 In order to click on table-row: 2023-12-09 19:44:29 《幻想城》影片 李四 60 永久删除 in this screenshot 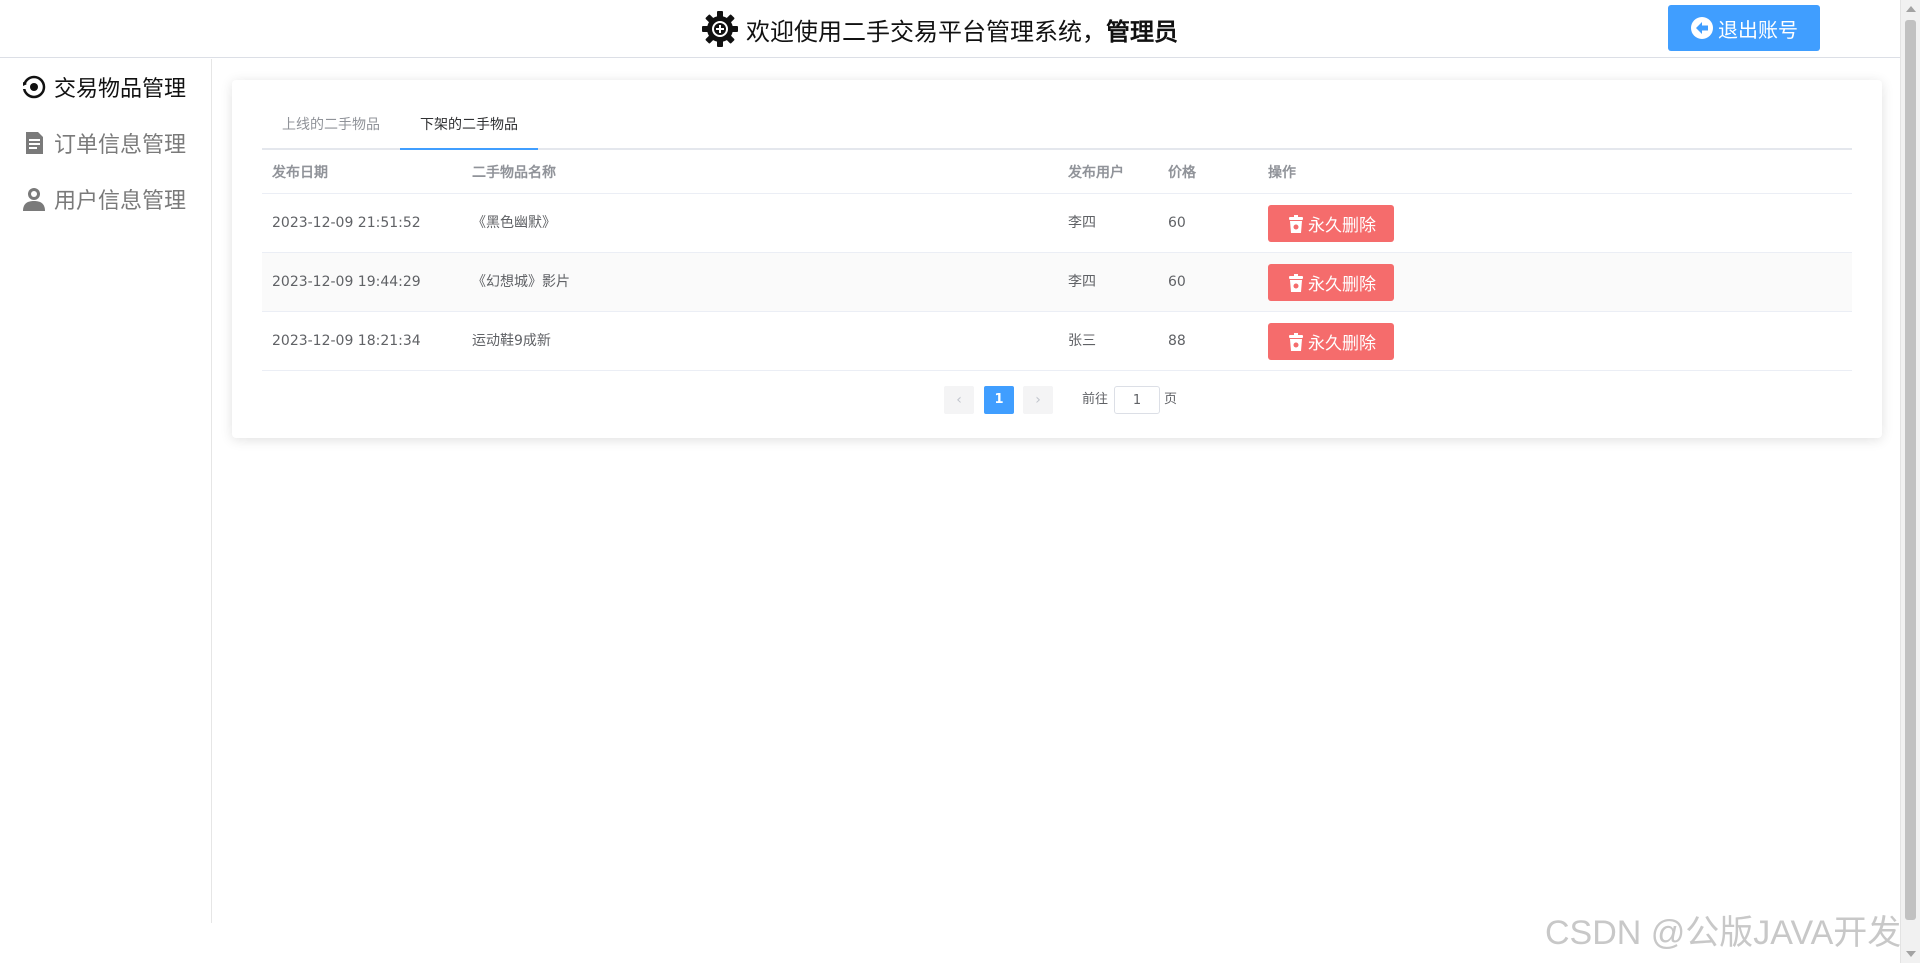, I will do `click(1057, 282)`.